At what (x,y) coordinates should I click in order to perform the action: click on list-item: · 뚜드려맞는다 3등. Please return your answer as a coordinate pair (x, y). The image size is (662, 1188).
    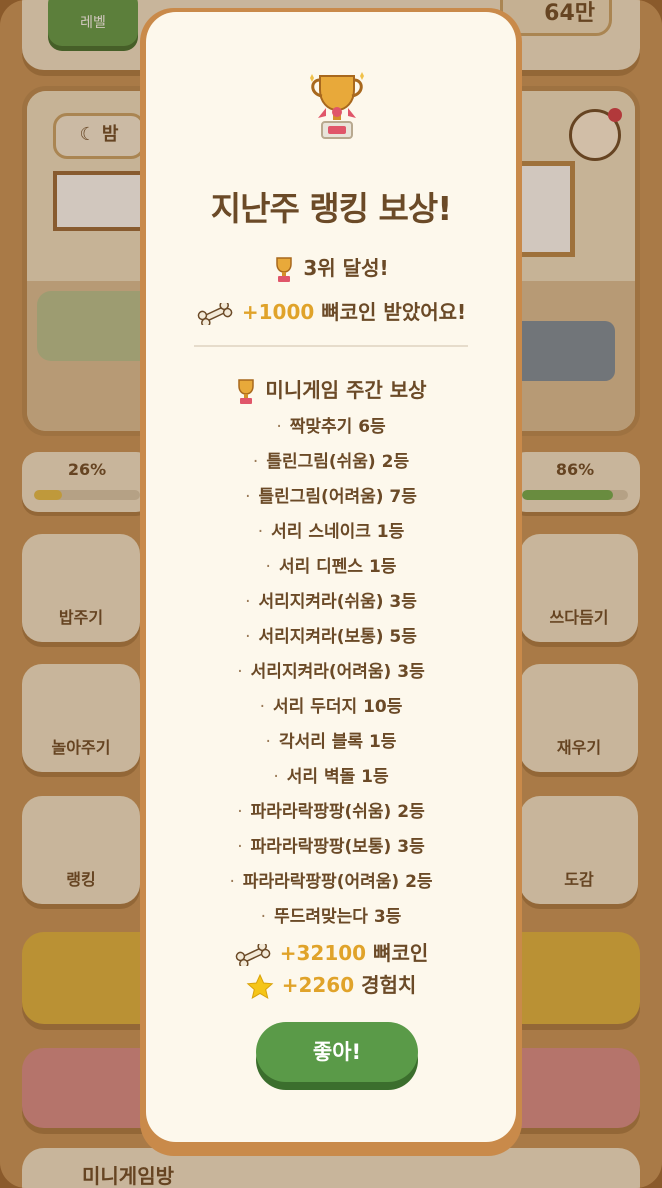
    Looking at the image, I should click on (331, 917).